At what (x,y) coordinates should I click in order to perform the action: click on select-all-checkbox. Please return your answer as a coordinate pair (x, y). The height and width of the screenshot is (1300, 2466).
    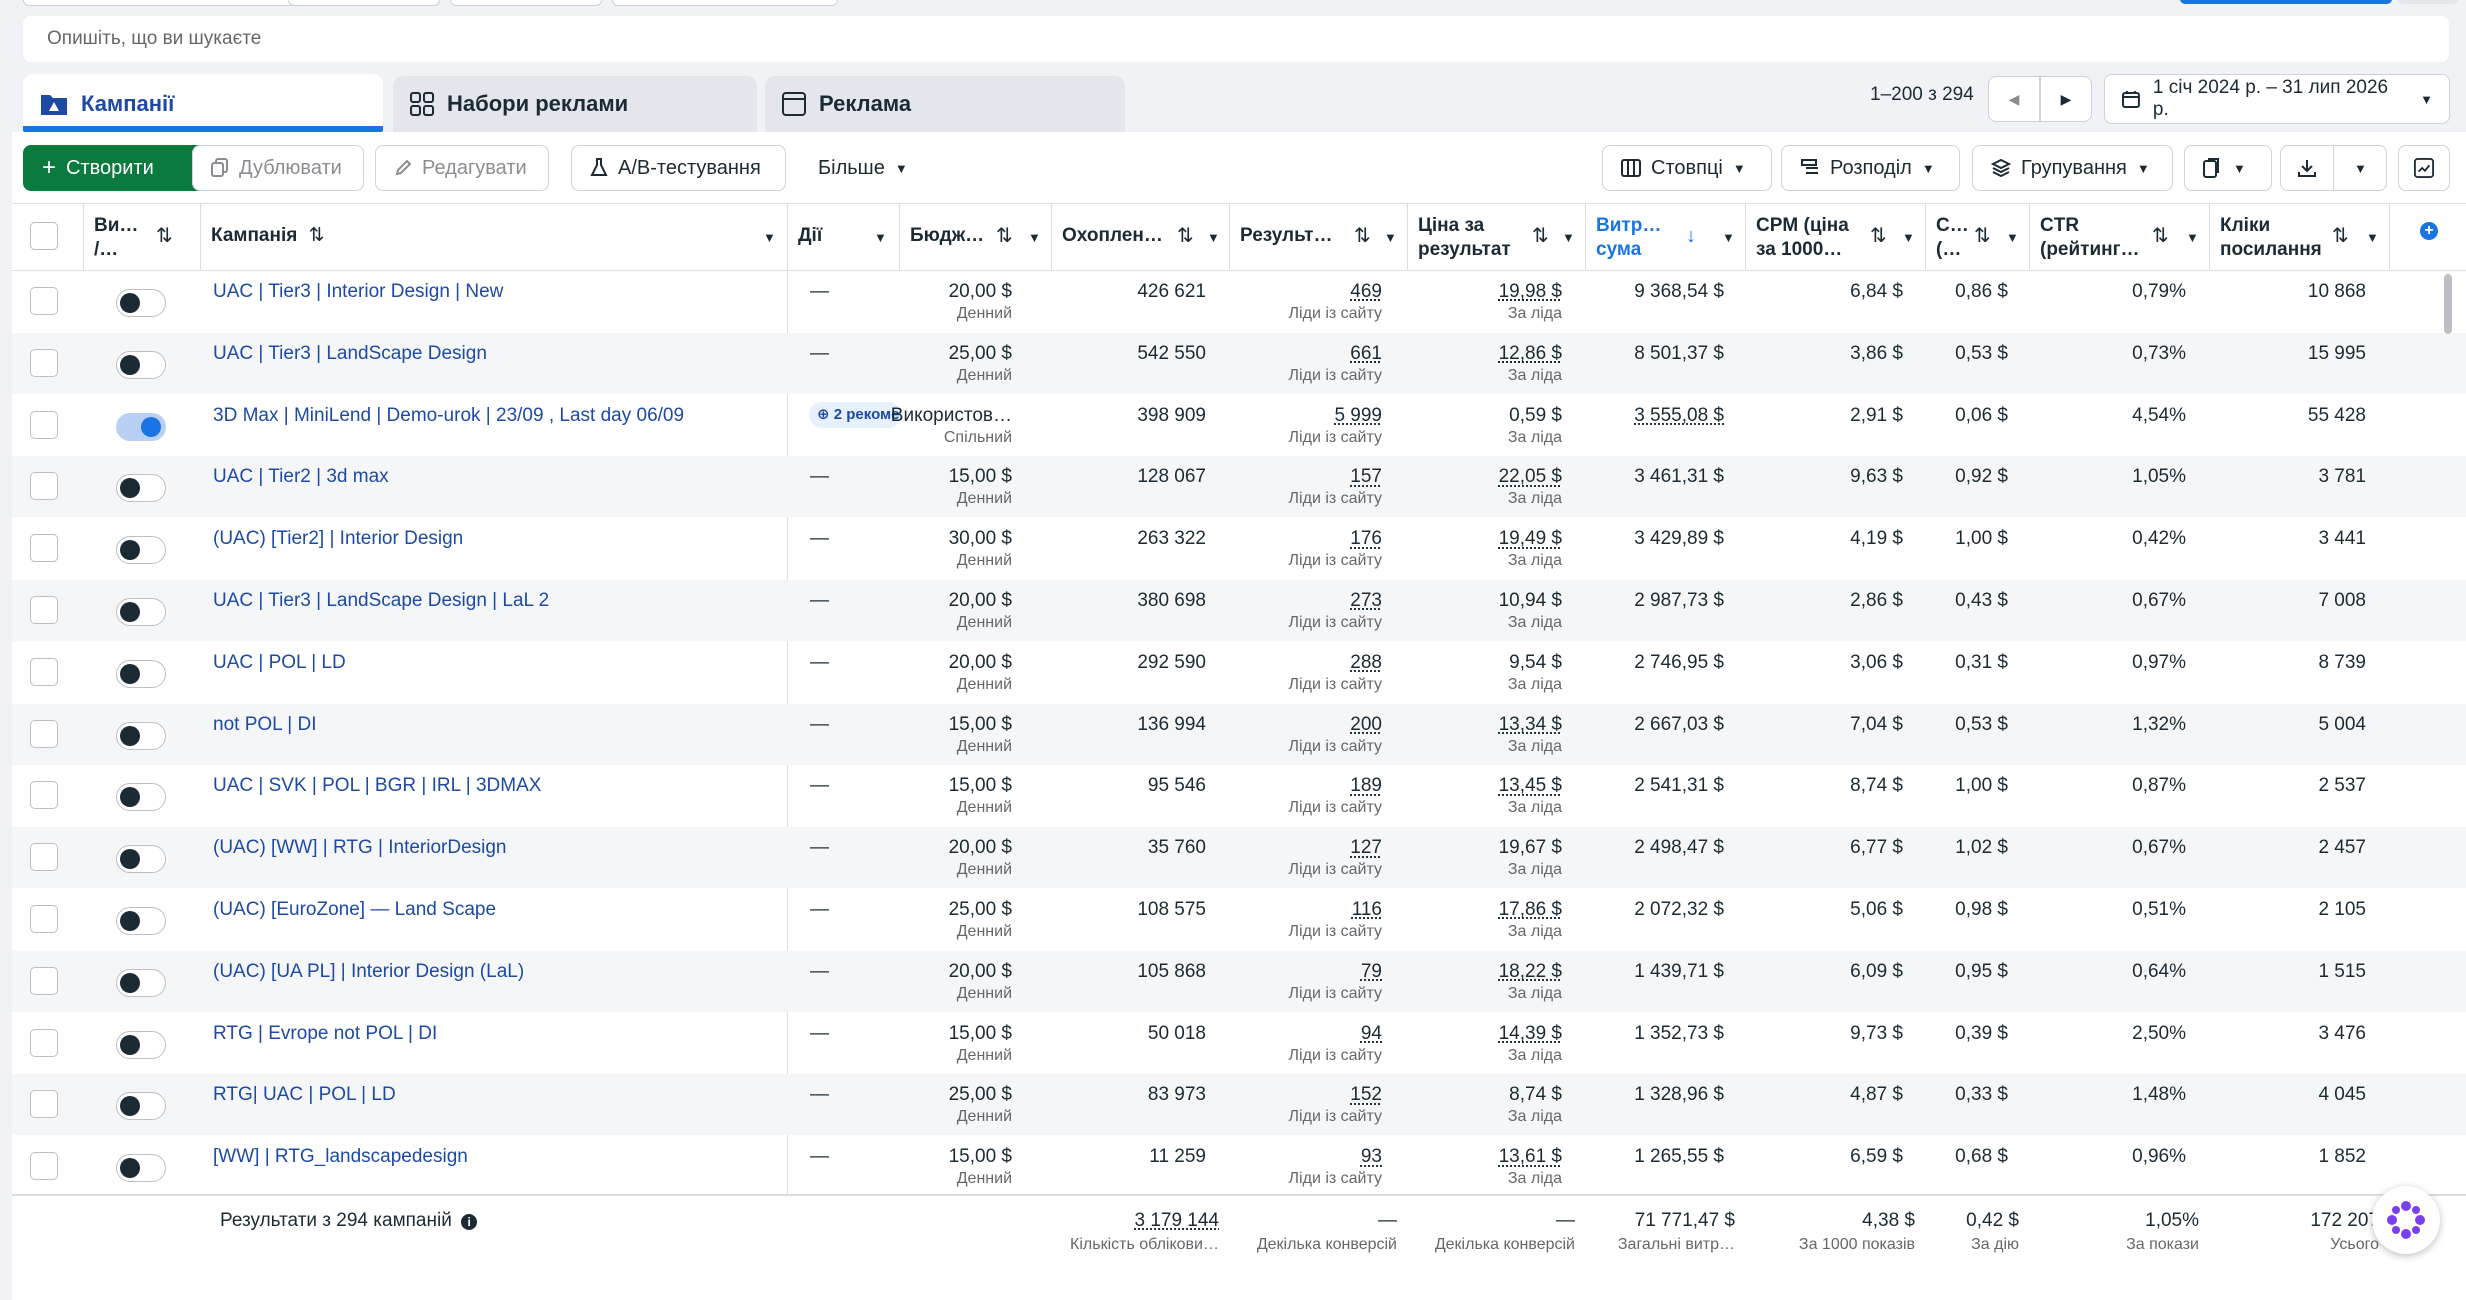
    Looking at the image, I should click on (44, 236).